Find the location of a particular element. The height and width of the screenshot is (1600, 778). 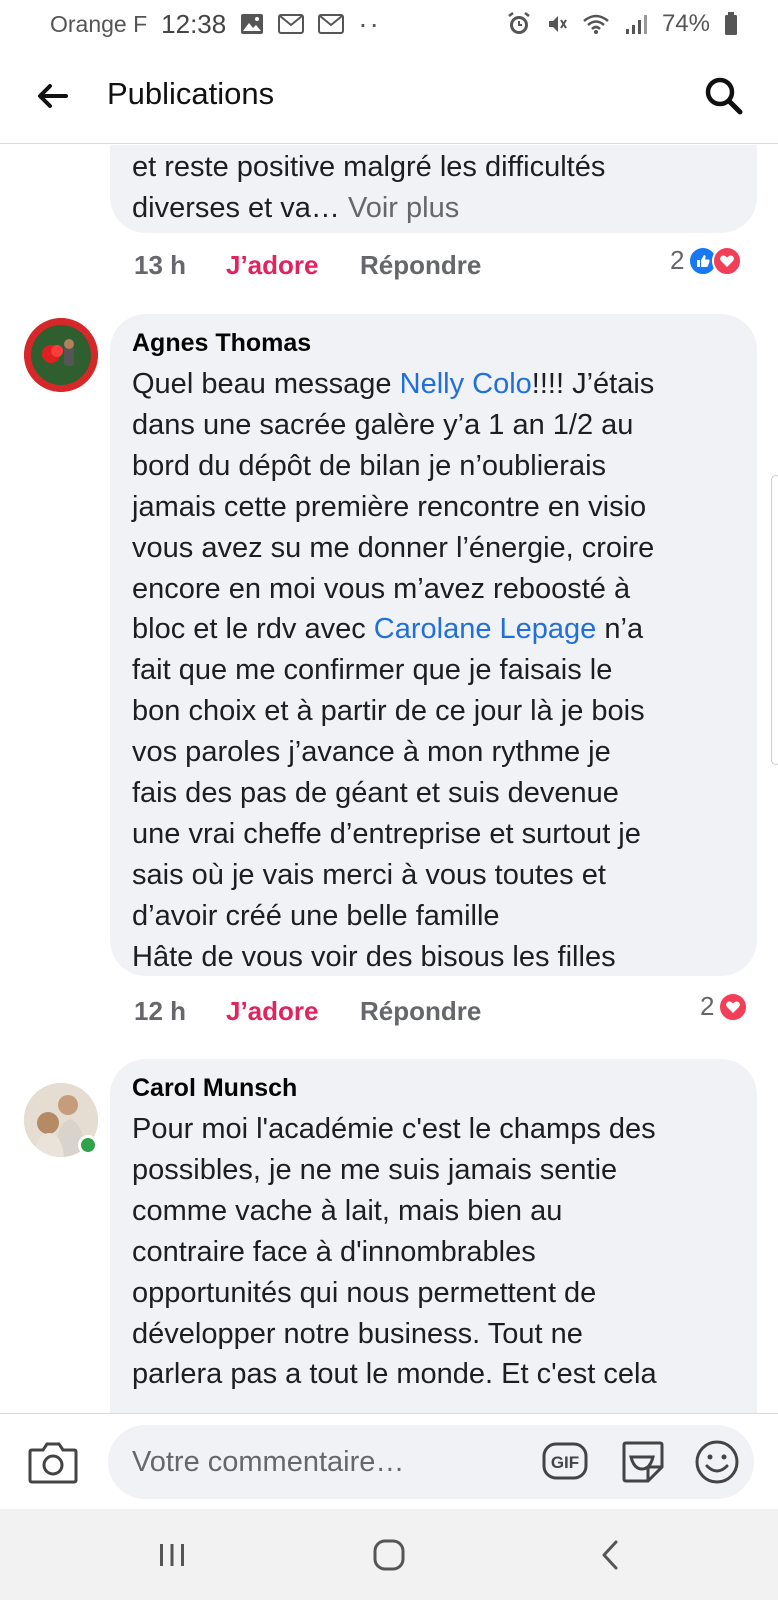

comment-line: d’avoir créé une belle famille is located at coordinates (433, 916).